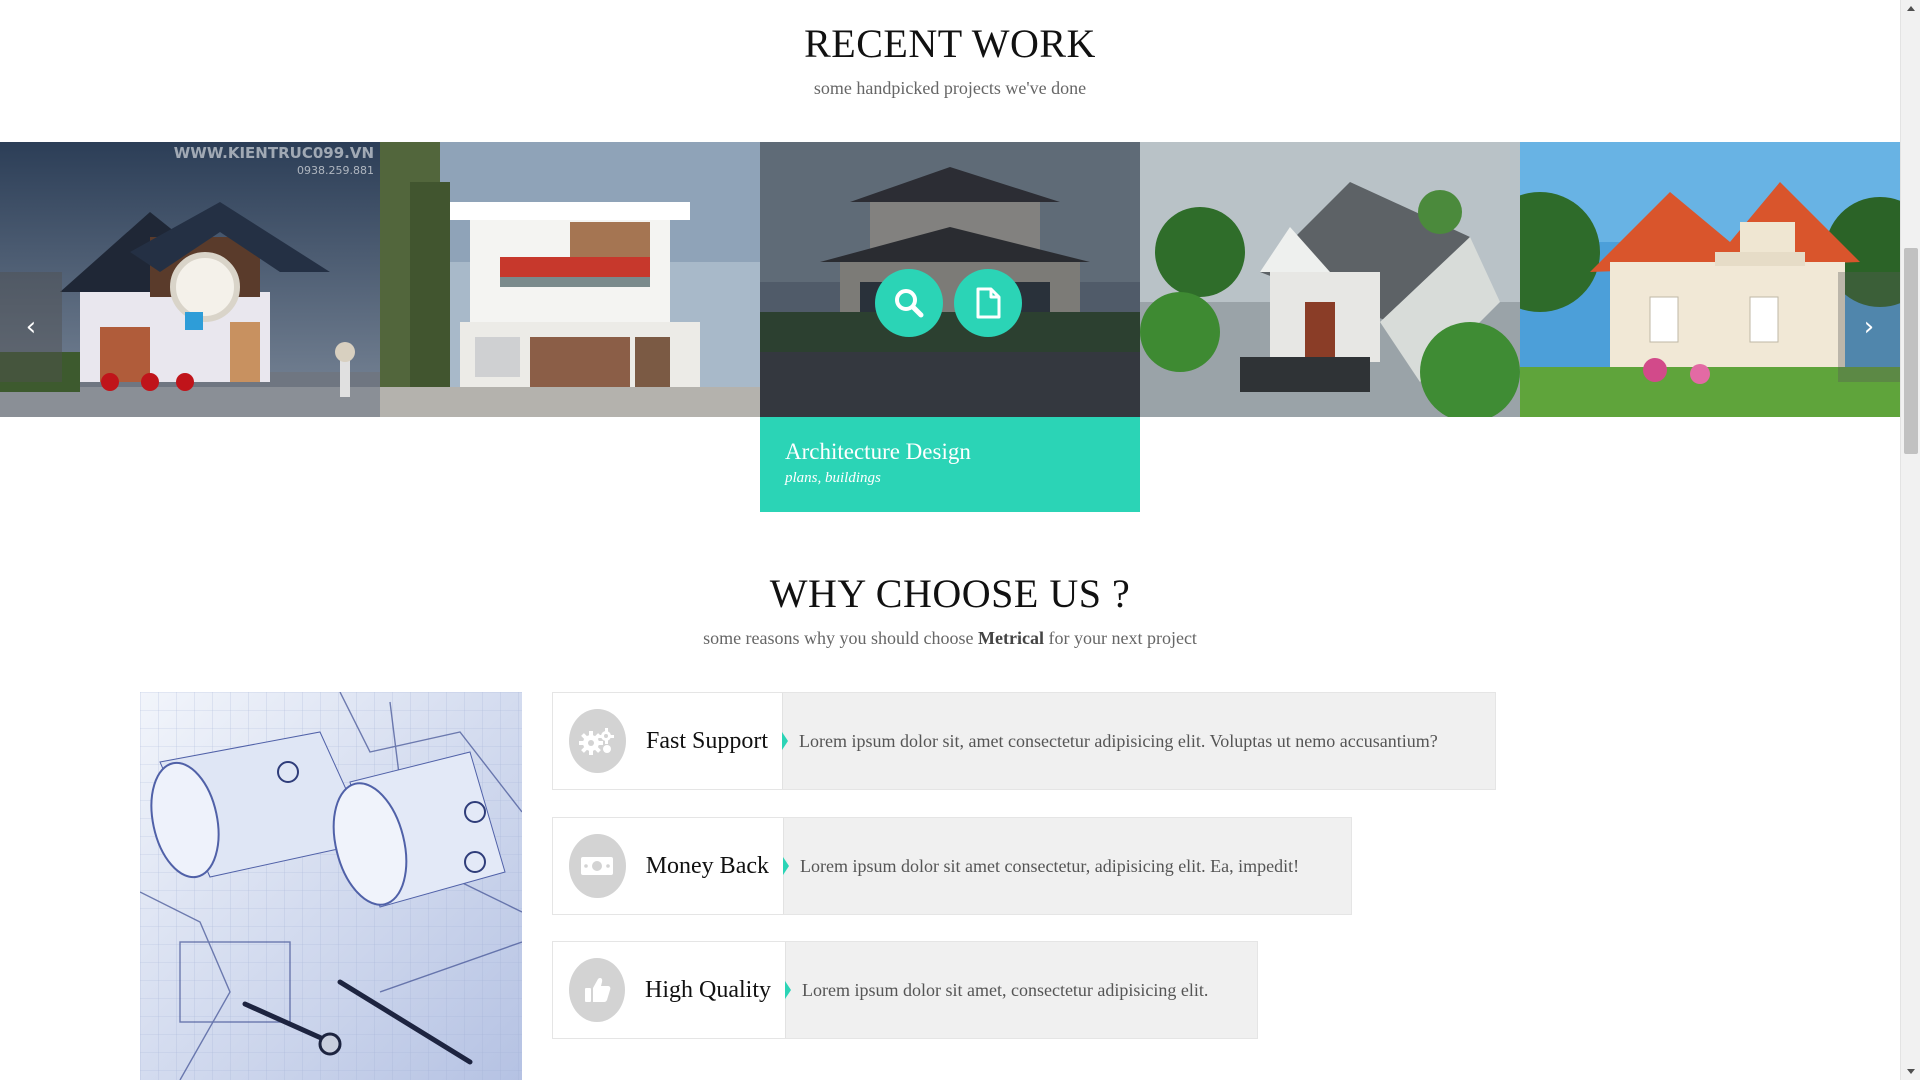 The width and height of the screenshot is (1920, 1080). I want to click on modern-house-image, so click(570, 279).